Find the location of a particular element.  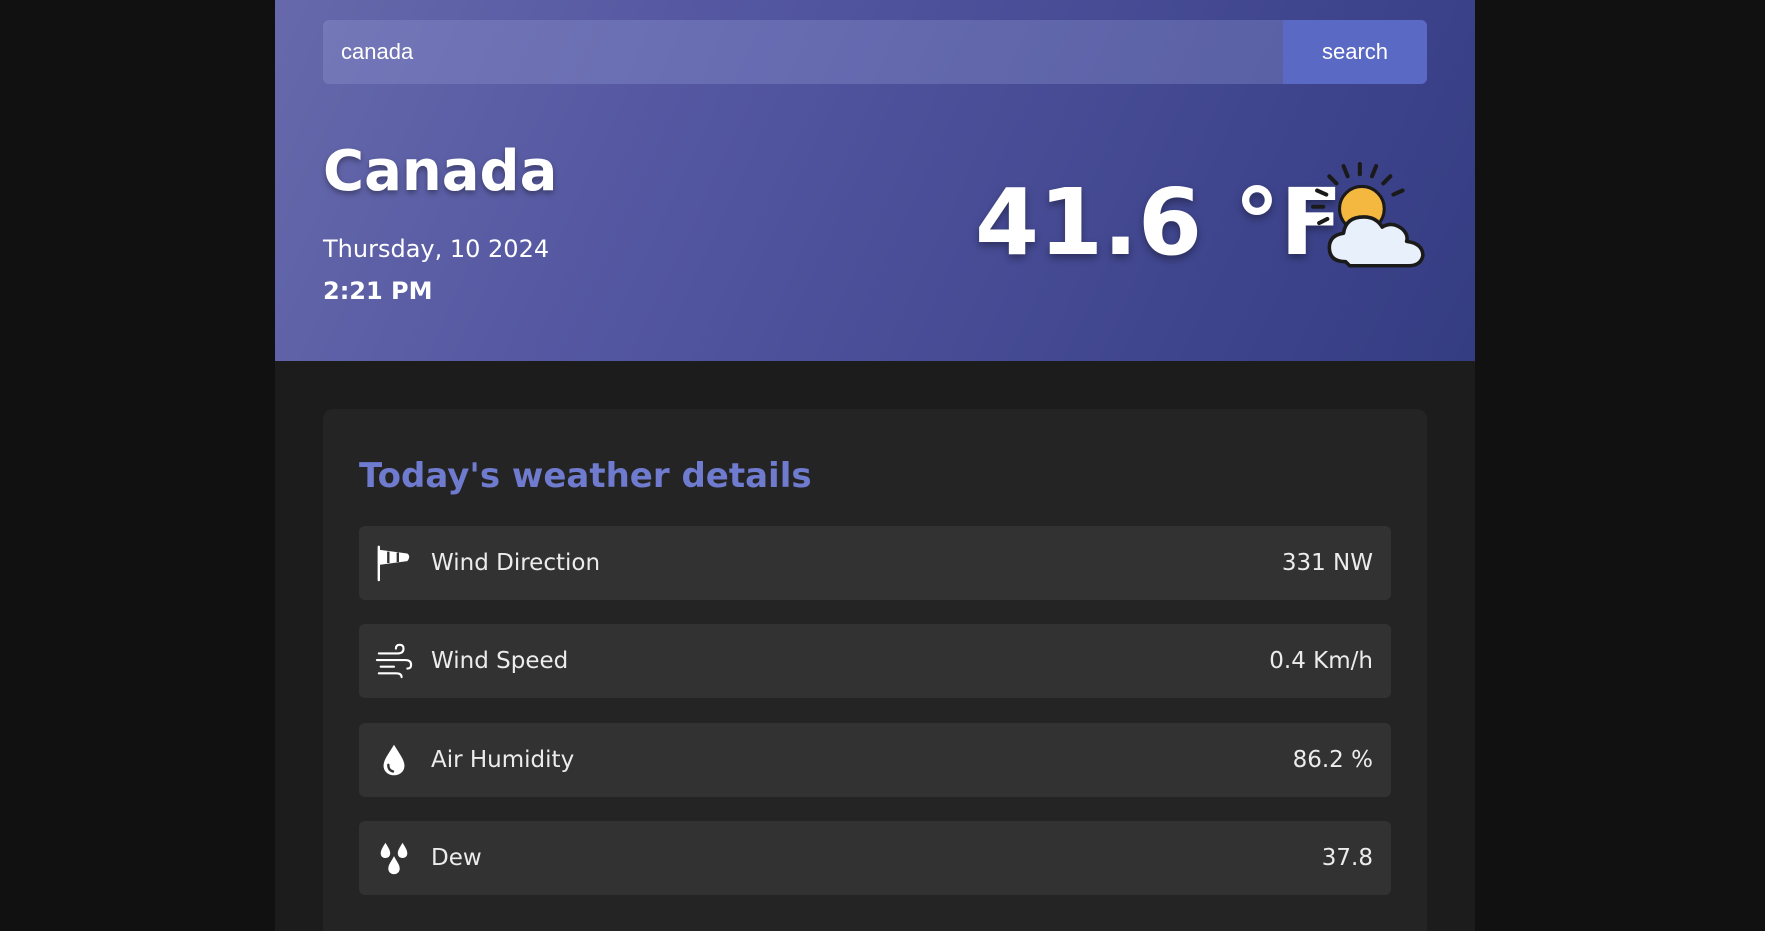

city-name: Canada is located at coordinates (440, 171).